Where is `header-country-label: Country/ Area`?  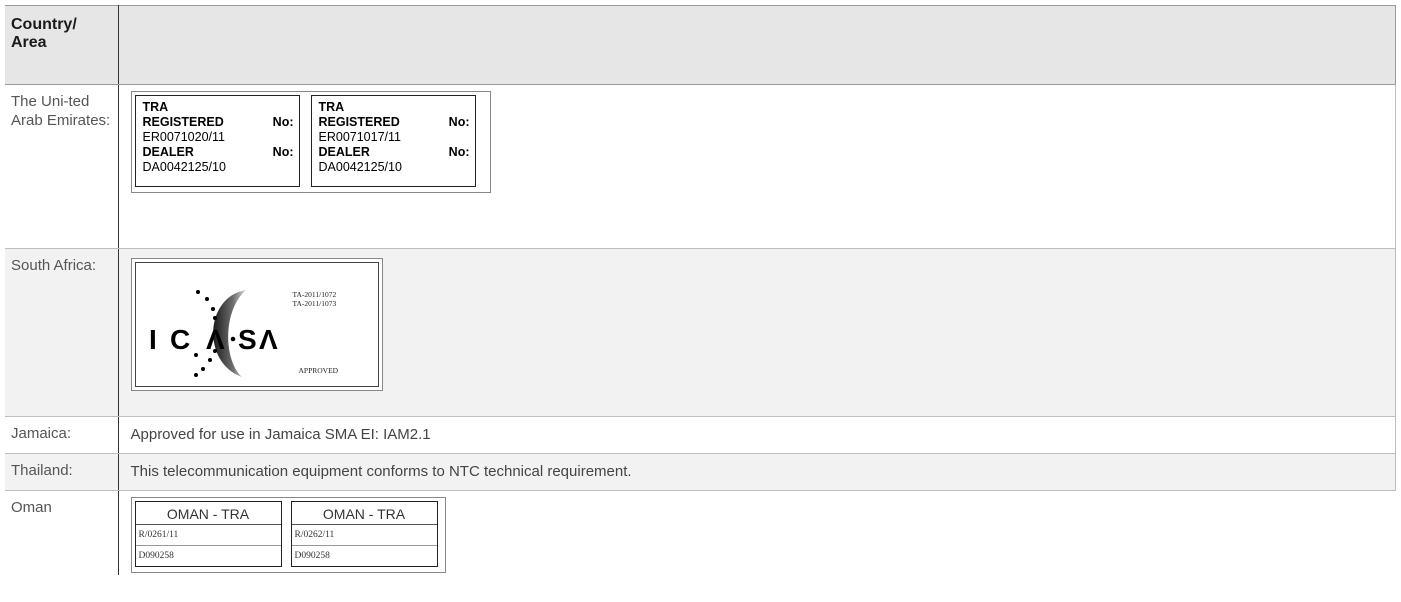
header-country-label: Country/ Area is located at coordinates (44, 33).